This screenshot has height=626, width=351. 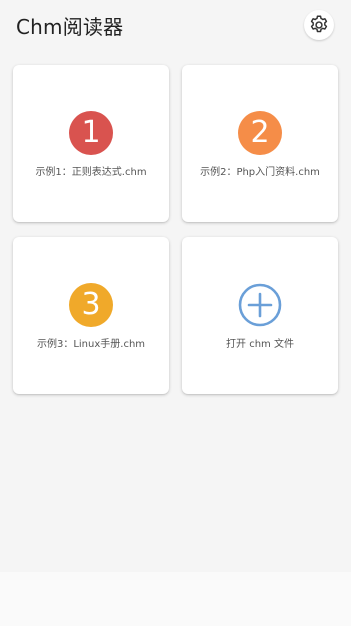 I want to click on gear-icon, so click(x=319, y=24).